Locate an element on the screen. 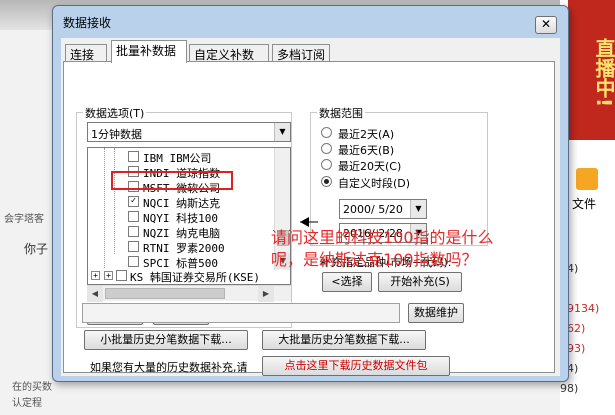 Image resolution: width=615 pixels, height=415 pixels. annotation-arrow-icon is located at coordinates (309, 222).